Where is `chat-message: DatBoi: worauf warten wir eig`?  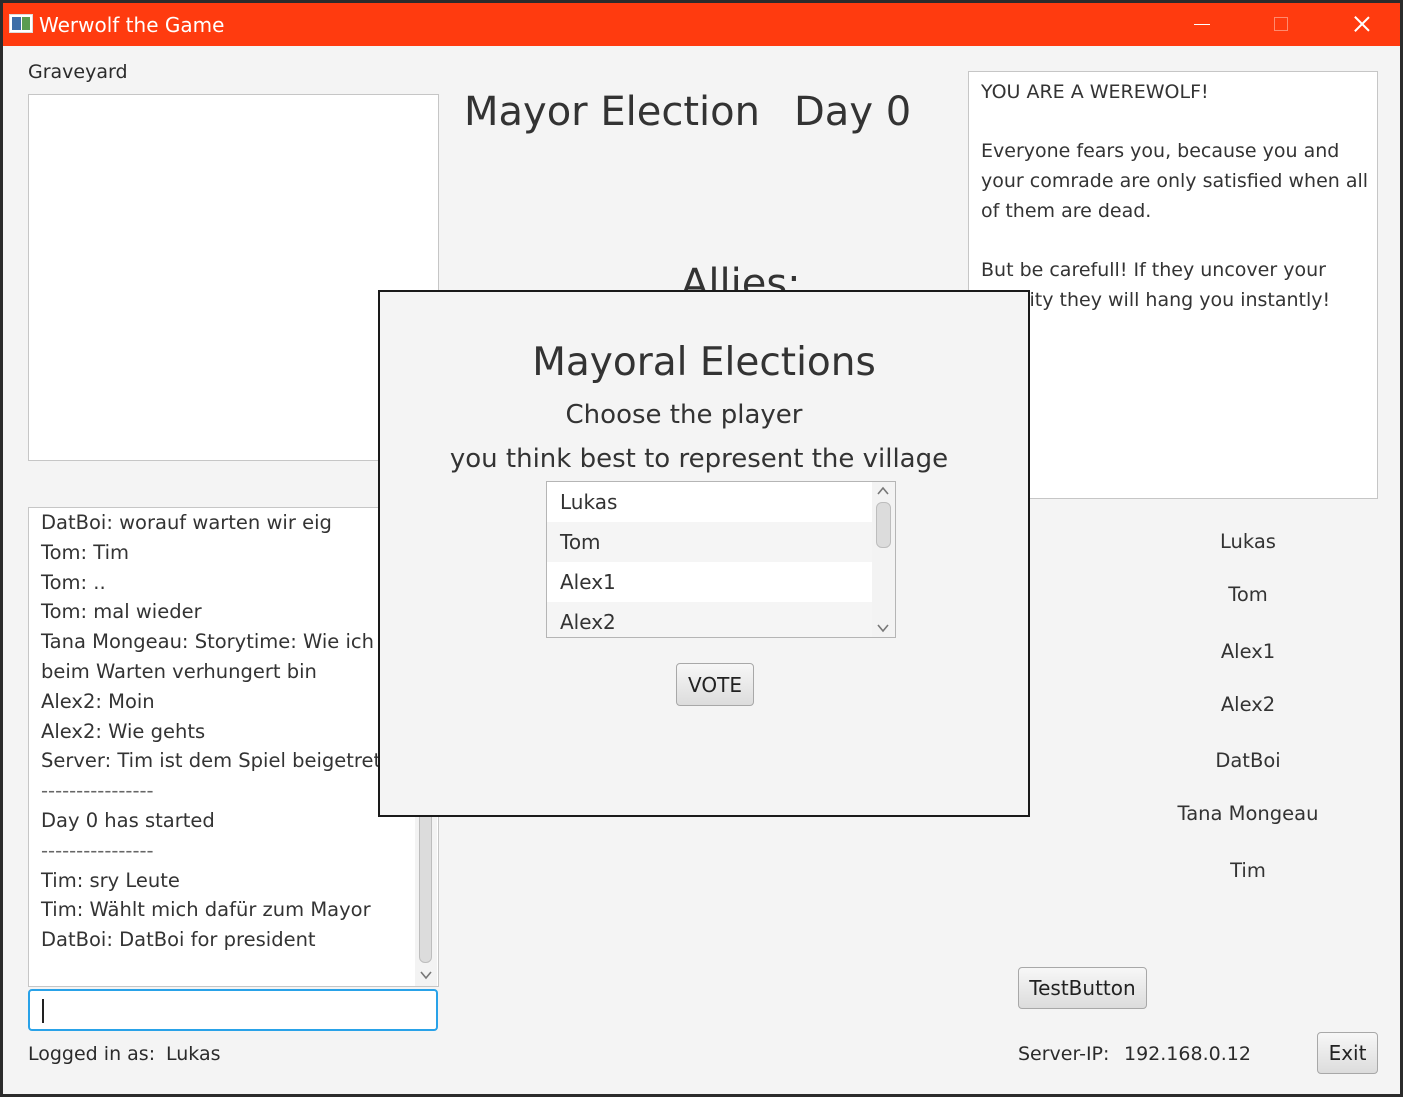
chat-message: DatBoi: worauf warten wir eig is located at coordinates (186, 522).